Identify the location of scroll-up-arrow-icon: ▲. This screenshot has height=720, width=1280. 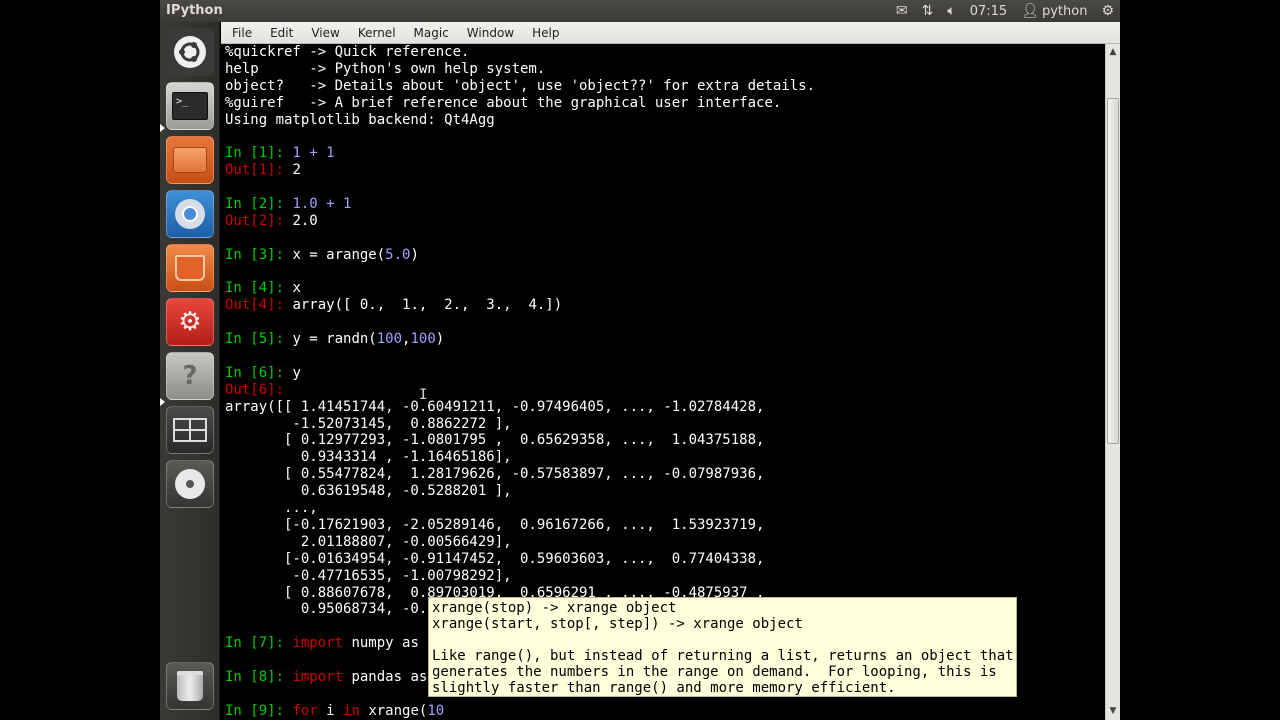
(1113, 52).